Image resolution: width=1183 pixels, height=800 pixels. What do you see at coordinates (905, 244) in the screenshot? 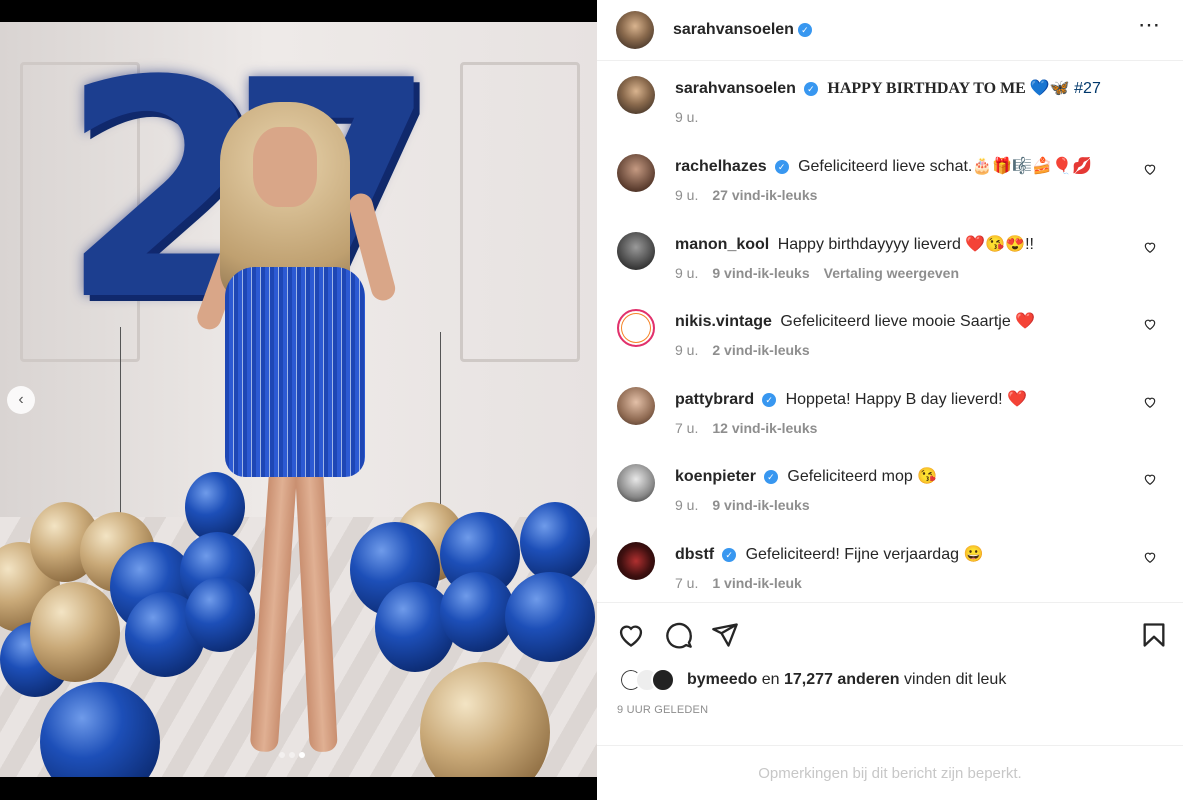
I see `comment-text: Happy birthdayyyy lieverd ❤️😘😍!!` at bounding box center [905, 244].